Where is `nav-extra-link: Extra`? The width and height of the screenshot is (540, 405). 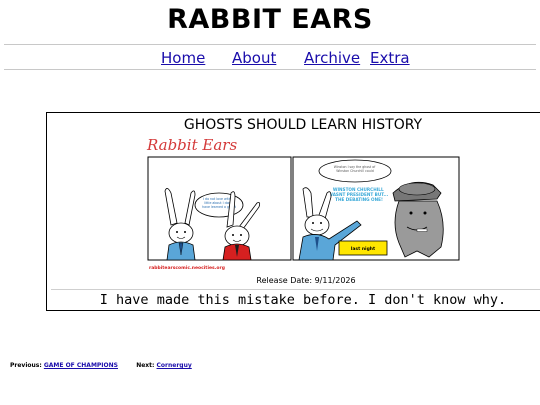
nav-extra-link: Extra is located at coordinates (390, 58).